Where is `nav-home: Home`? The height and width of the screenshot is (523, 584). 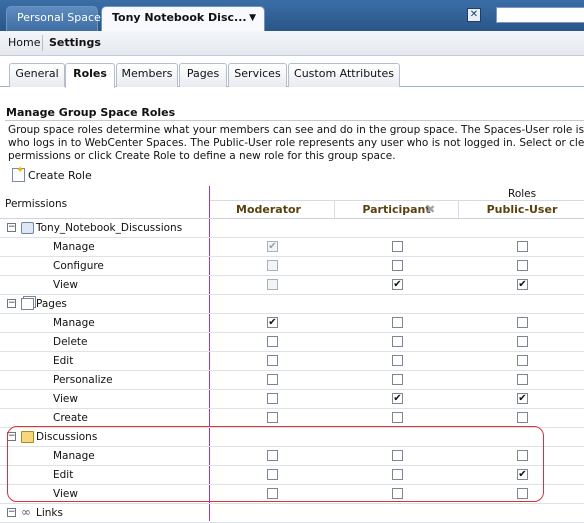 nav-home: Home is located at coordinates (24, 42).